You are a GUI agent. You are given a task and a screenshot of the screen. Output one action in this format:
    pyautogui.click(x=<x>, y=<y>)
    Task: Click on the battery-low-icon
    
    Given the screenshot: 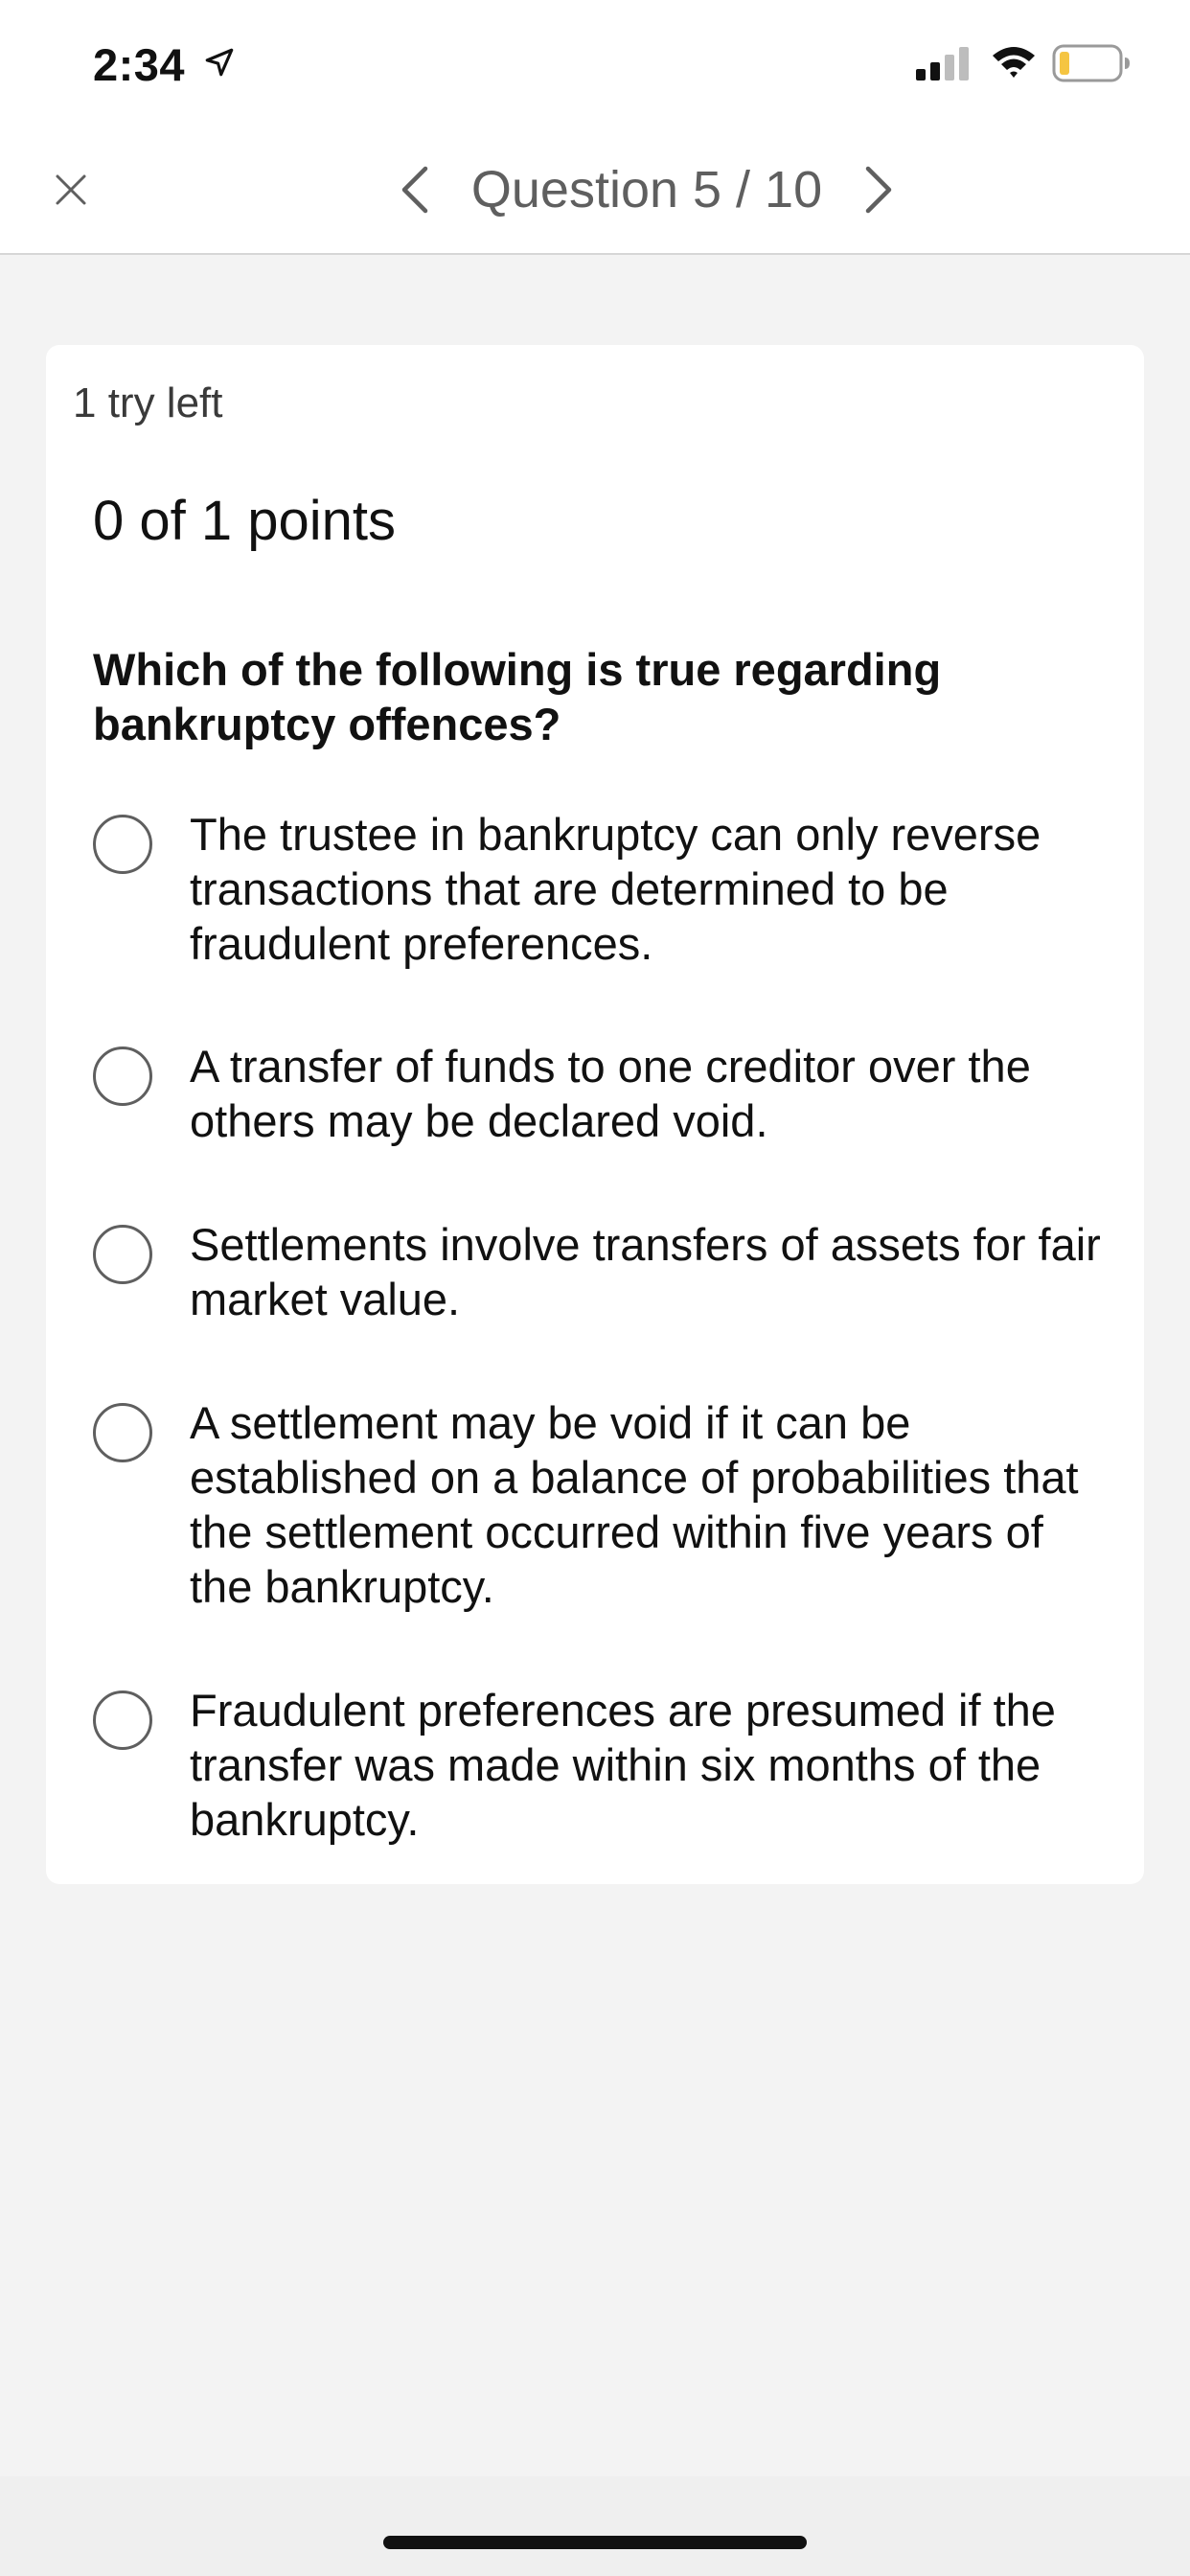 What is the action you would take?
    pyautogui.click(x=1091, y=63)
    